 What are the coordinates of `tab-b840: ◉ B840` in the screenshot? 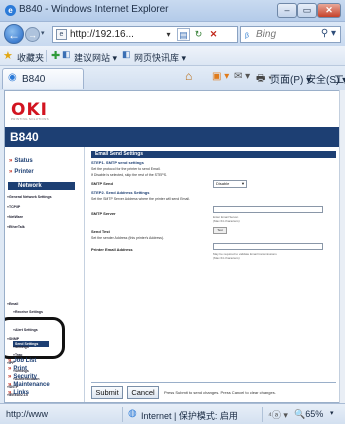 It's located at (43, 78).